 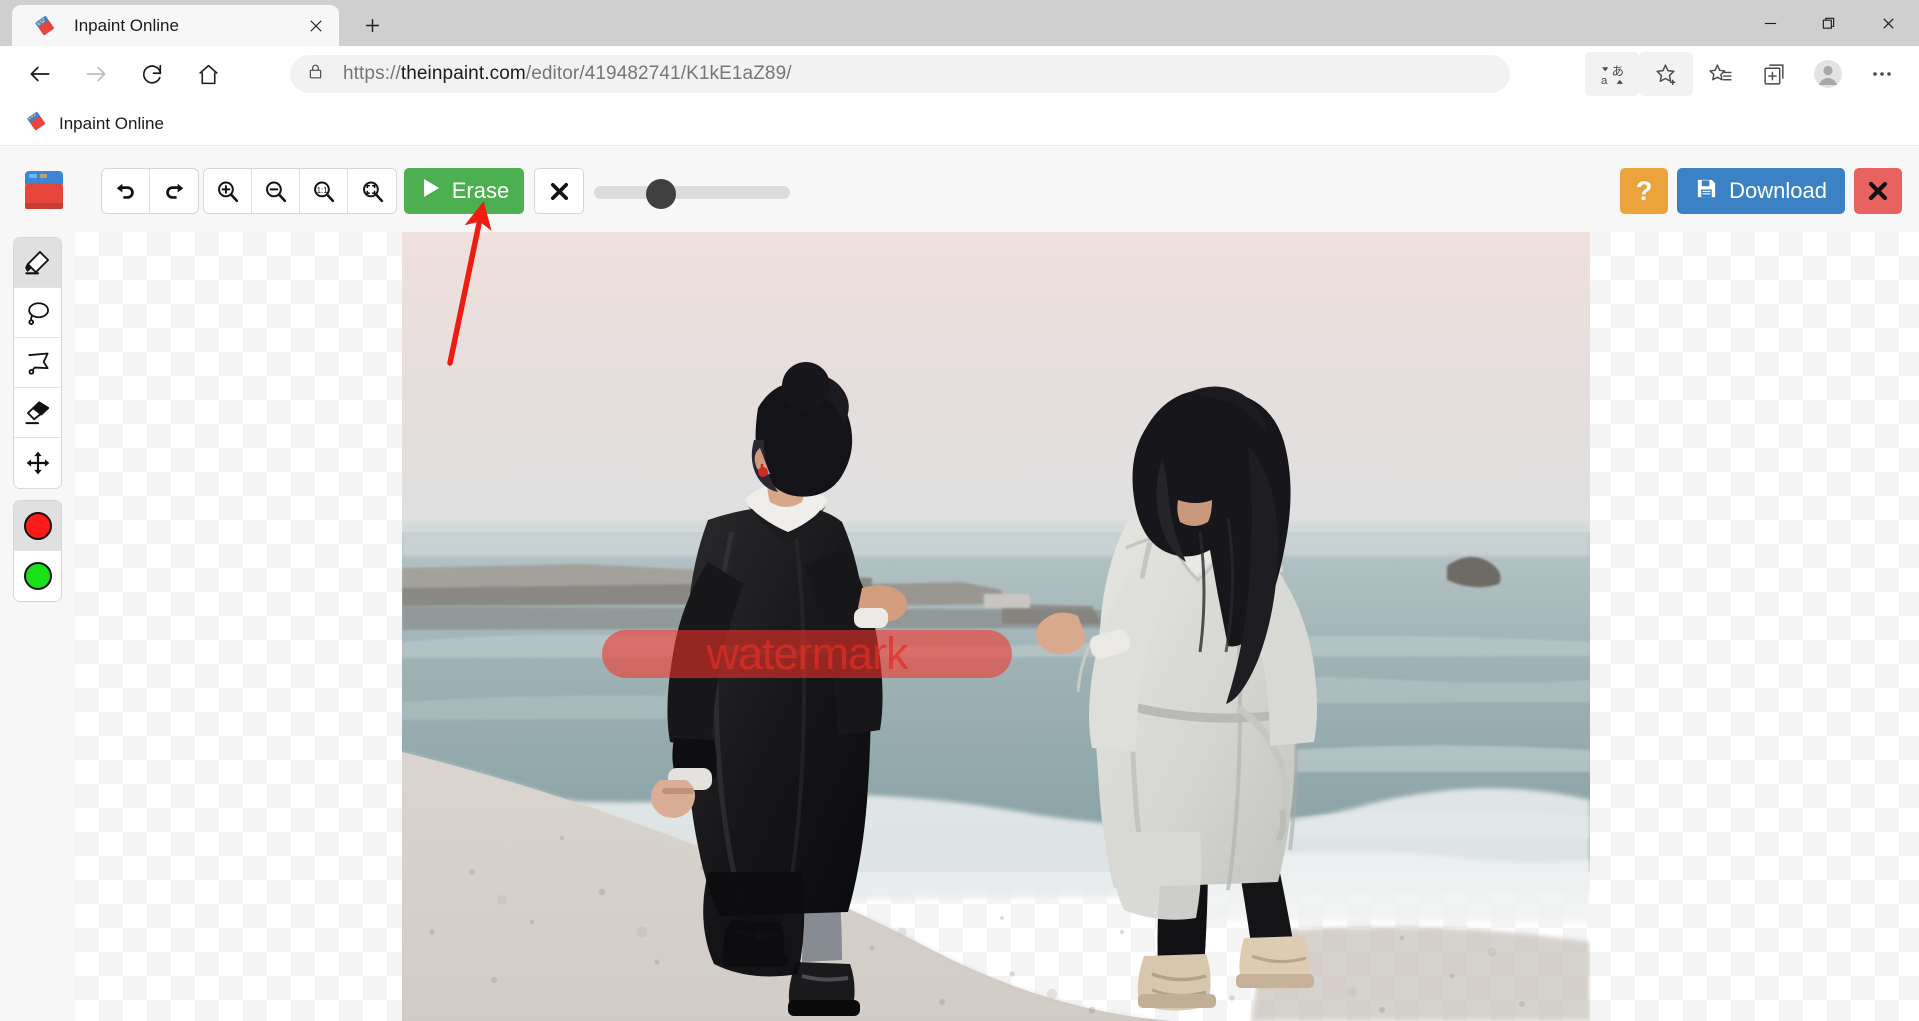 I want to click on restore-icon, so click(x=1828, y=23).